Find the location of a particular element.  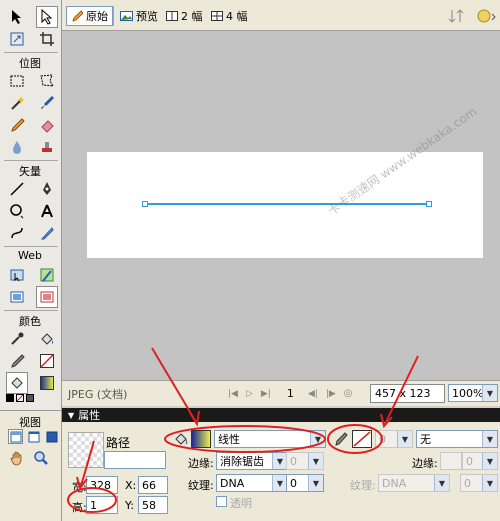

fill-color-swatch is located at coordinates (47, 383).